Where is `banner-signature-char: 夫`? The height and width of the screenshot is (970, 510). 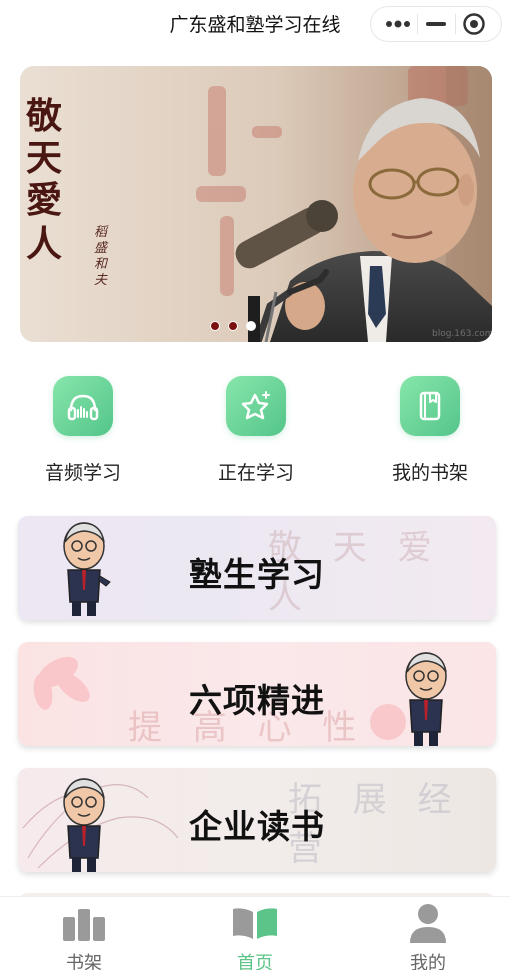
banner-signature-char: 夫 is located at coordinates (101, 280).